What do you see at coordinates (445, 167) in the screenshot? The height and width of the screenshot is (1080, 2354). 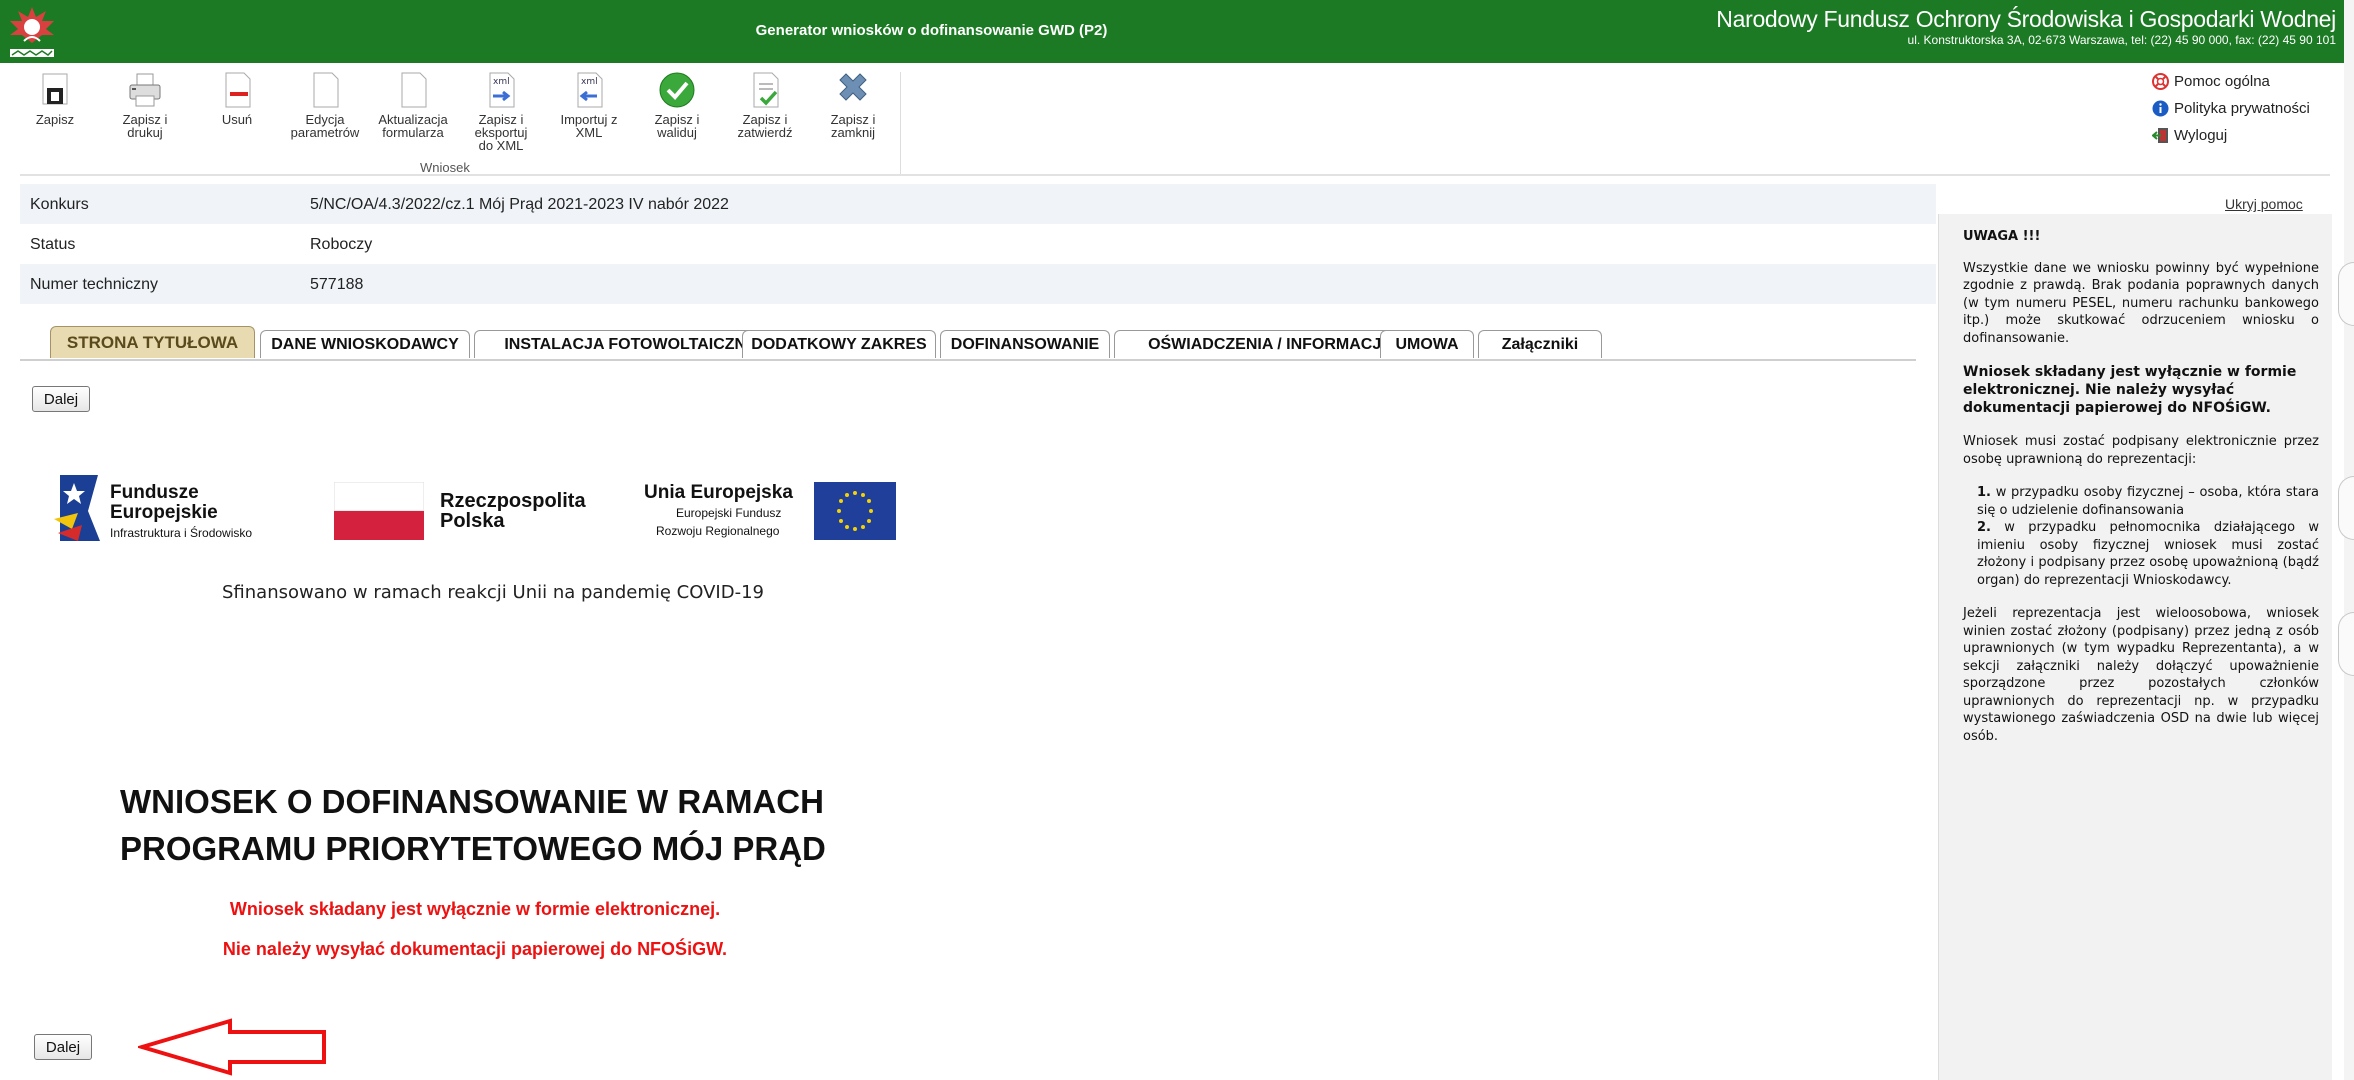 I see `toolbar-group-label: Wniosek` at bounding box center [445, 167].